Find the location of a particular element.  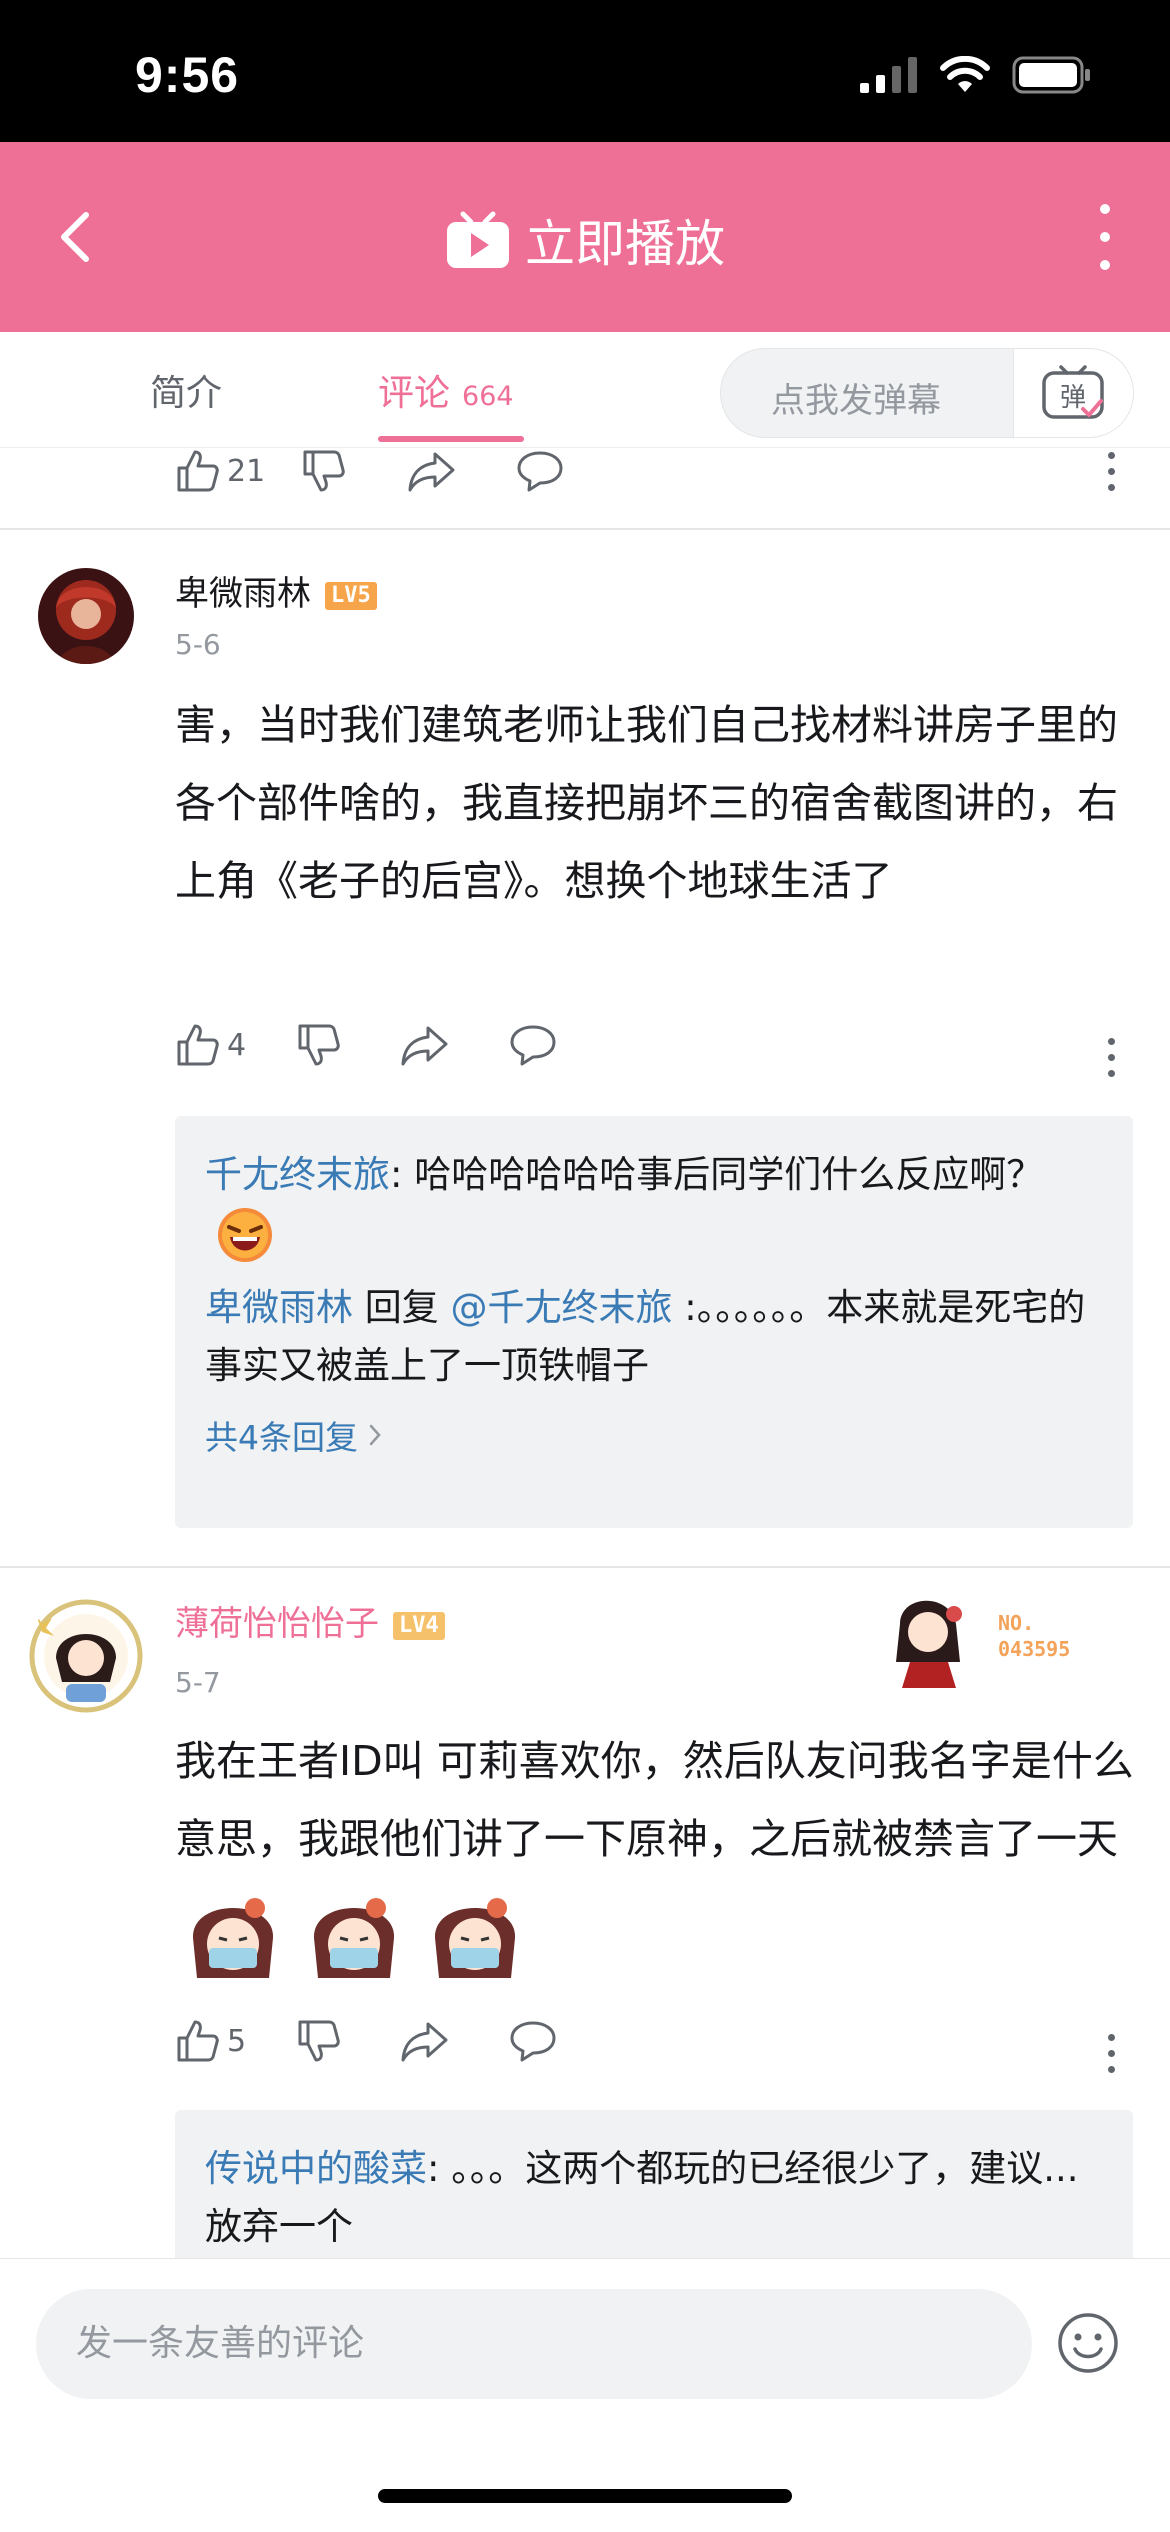

level-badge: LV5 is located at coordinates (351, 595).